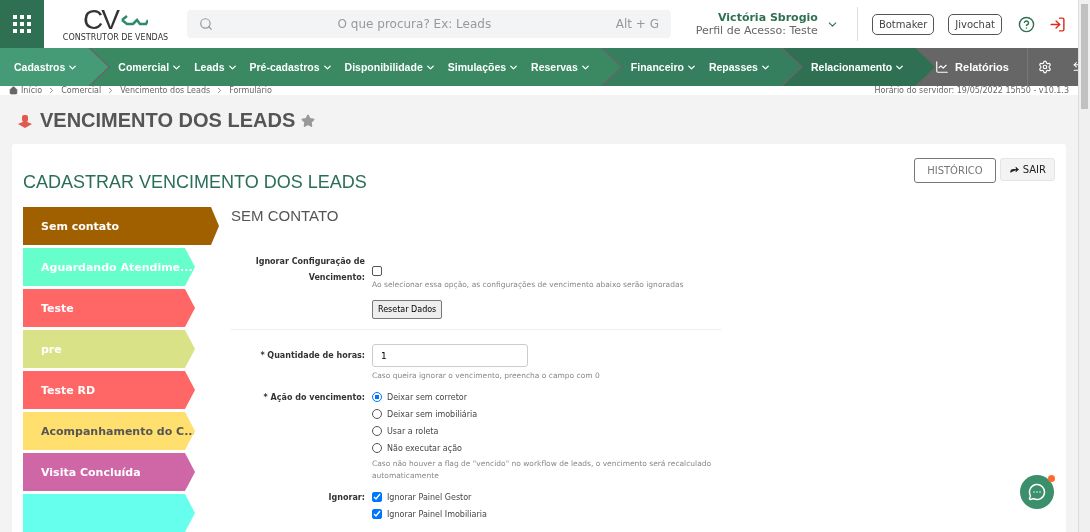 This screenshot has height=532, width=1090. I want to click on logo: CV CONSTRUTOR DE VENDAS, so click(115, 24).